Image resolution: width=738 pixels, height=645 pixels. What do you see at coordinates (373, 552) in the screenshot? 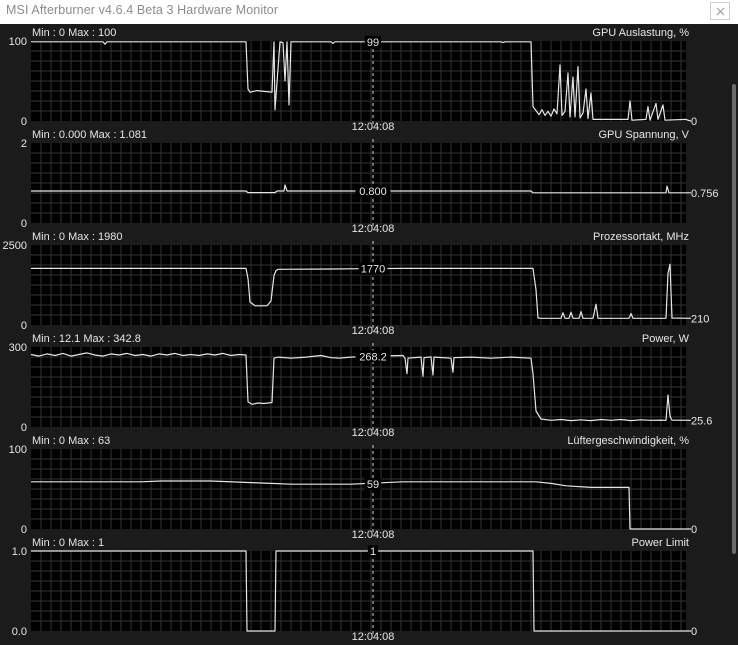
I see `cursor-value: 1` at bounding box center [373, 552].